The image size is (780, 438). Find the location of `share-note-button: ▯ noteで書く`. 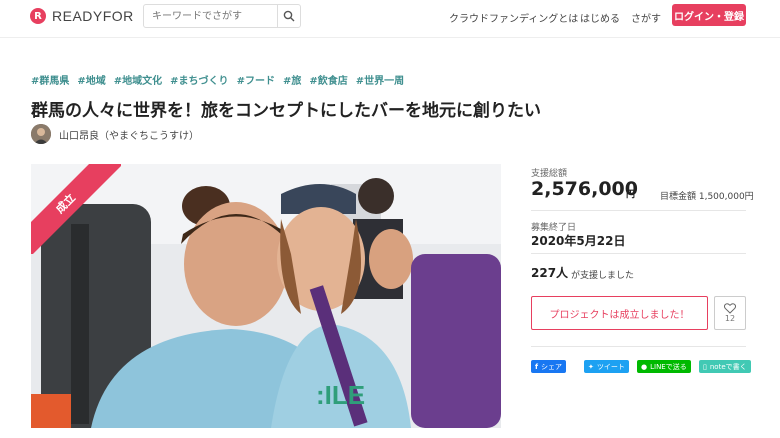

share-note-button: ▯ noteで書く is located at coordinates (725, 366).